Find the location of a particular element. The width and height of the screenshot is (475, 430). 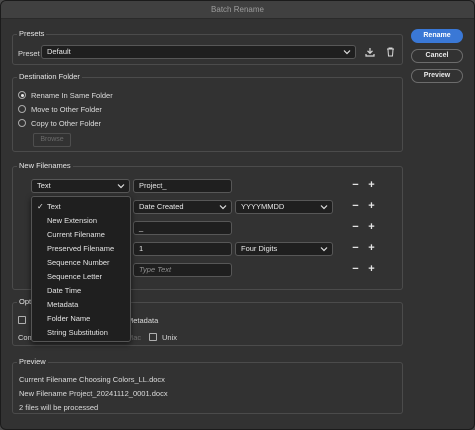

date-format-value: YYYYMMDD is located at coordinates (263, 206).